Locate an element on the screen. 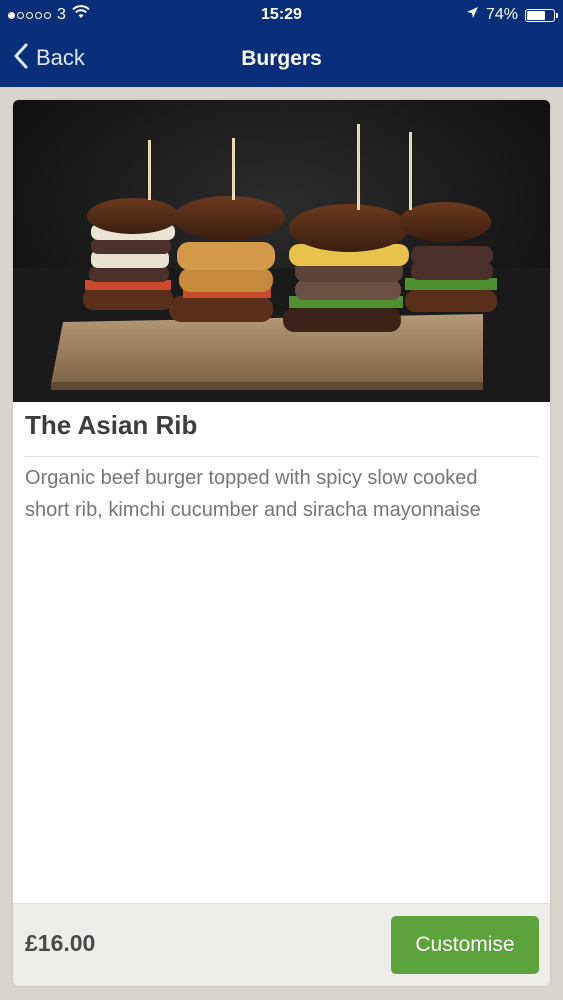 The image size is (563, 1000). status-right: 74% is located at coordinates (512, 15).